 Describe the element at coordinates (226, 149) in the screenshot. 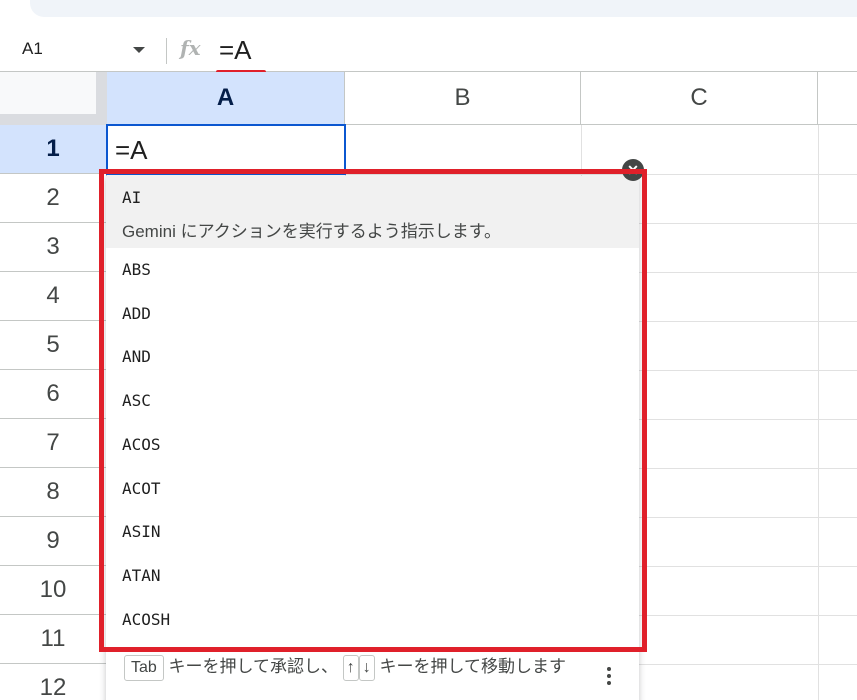

I see `active-cell-a1: =A` at that location.